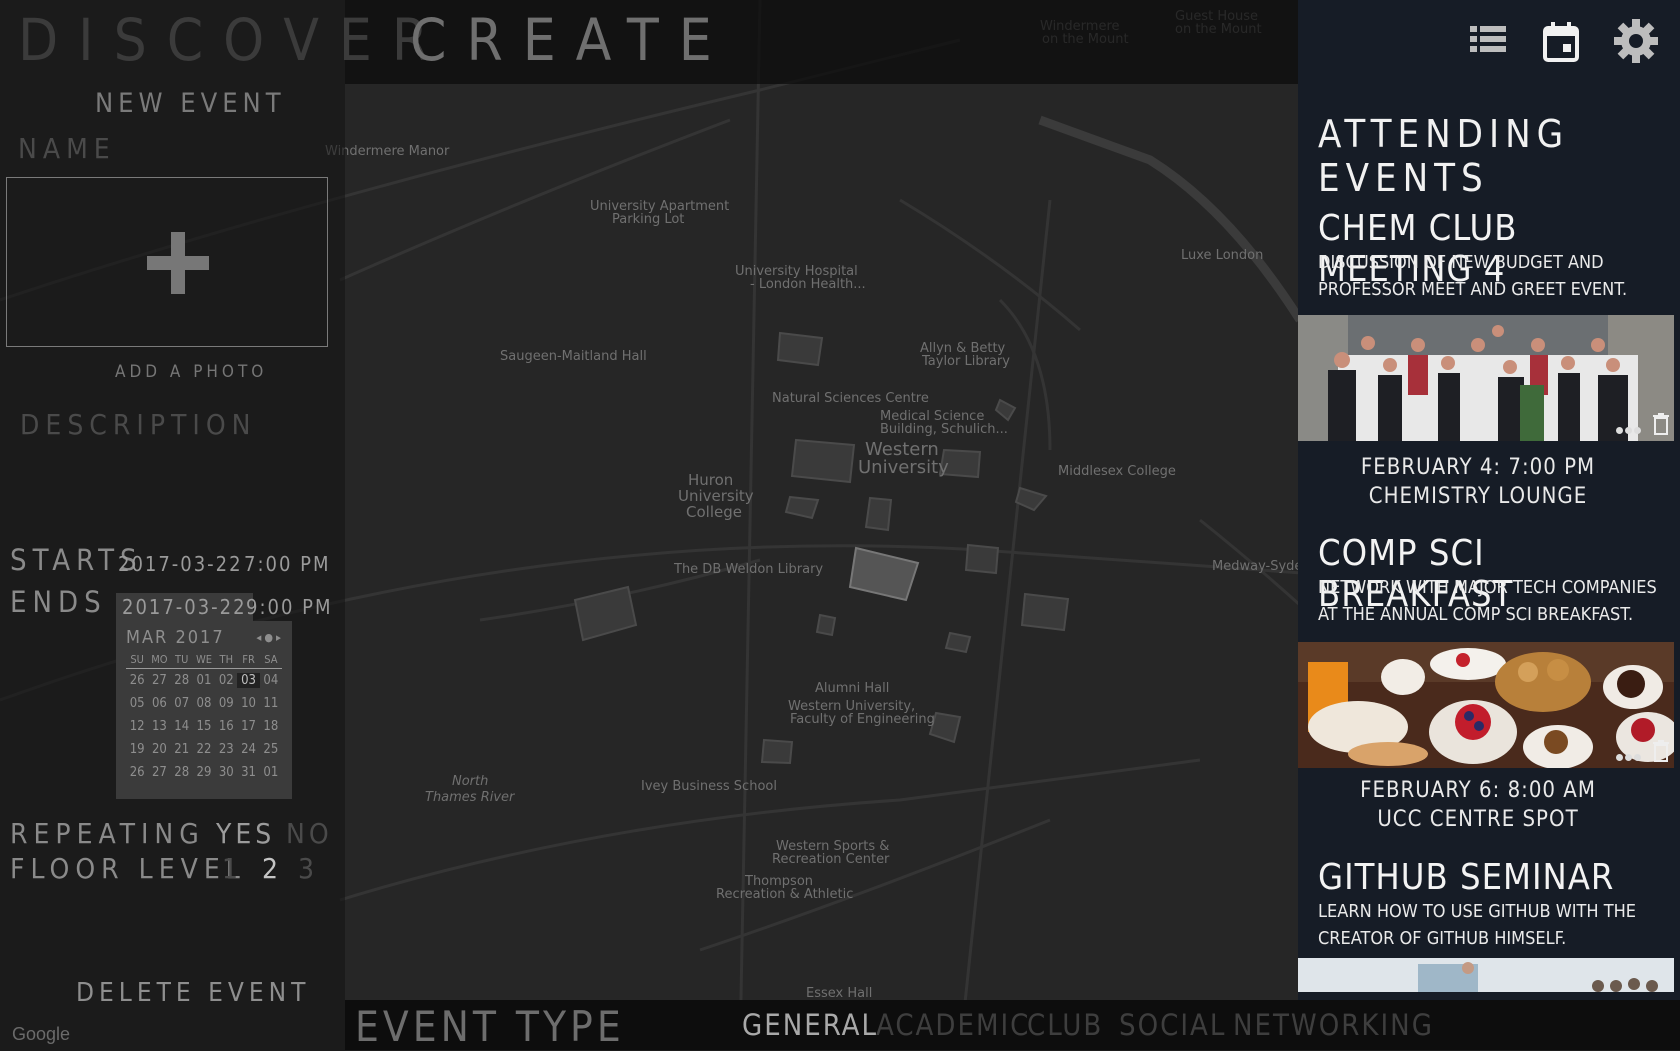  What do you see at coordinates (184, 607) in the screenshot?
I see `end-date-field: 2017-03-22` at bounding box center [184, 607].